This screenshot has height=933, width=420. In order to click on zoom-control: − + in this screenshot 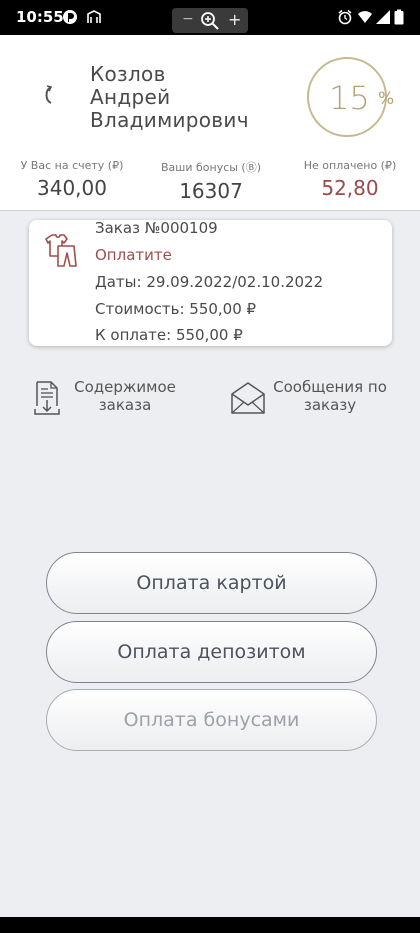, I will do `click(210, 20)`.